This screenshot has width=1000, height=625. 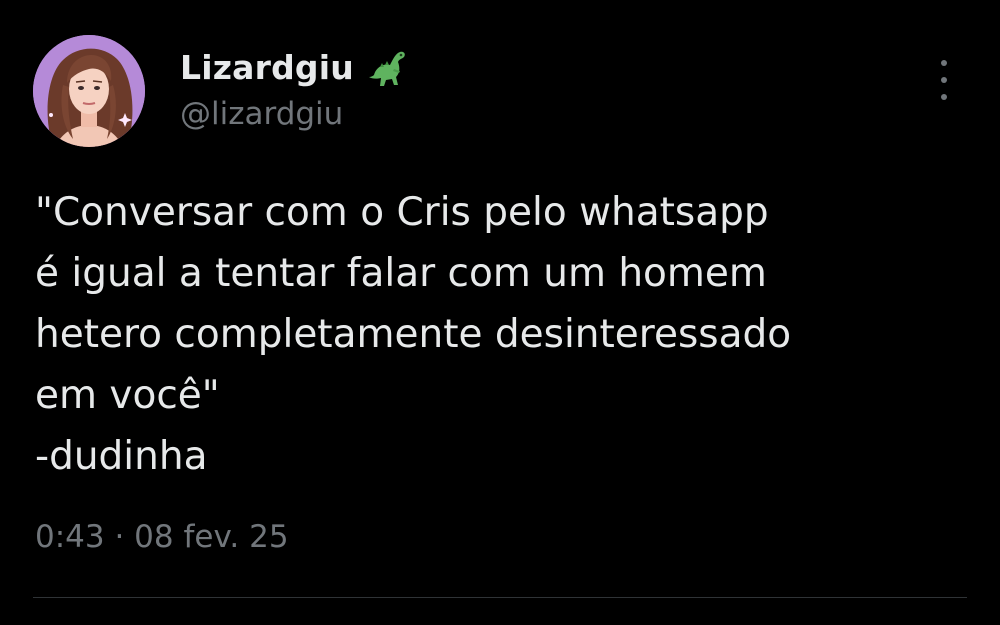 I want to click on avatar, so click(x=89, y=91).